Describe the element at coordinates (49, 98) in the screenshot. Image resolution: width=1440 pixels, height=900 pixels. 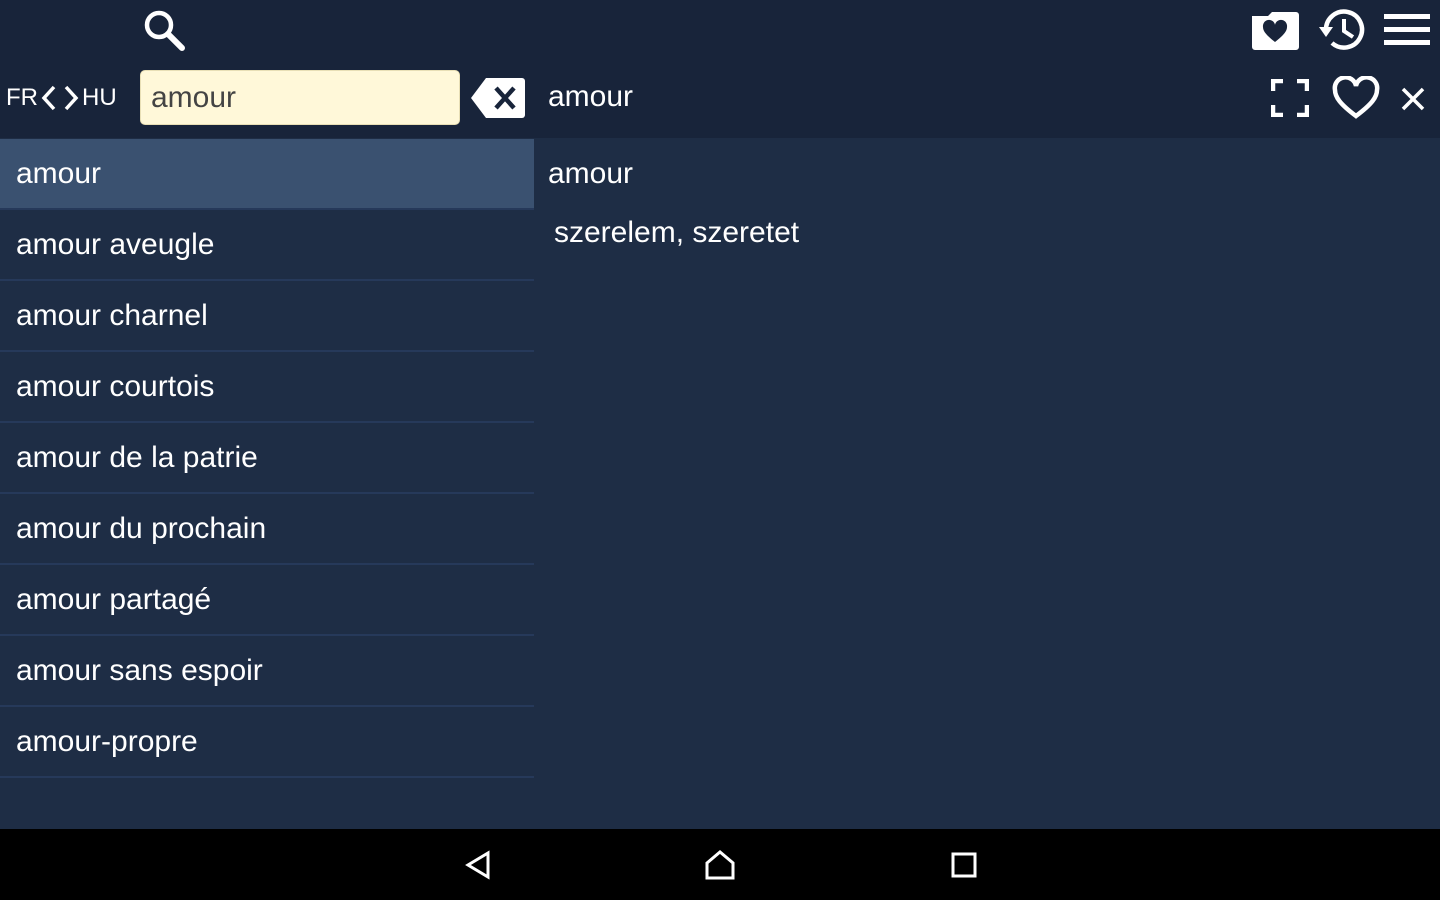
I see `chevron-left-icon` at that location.